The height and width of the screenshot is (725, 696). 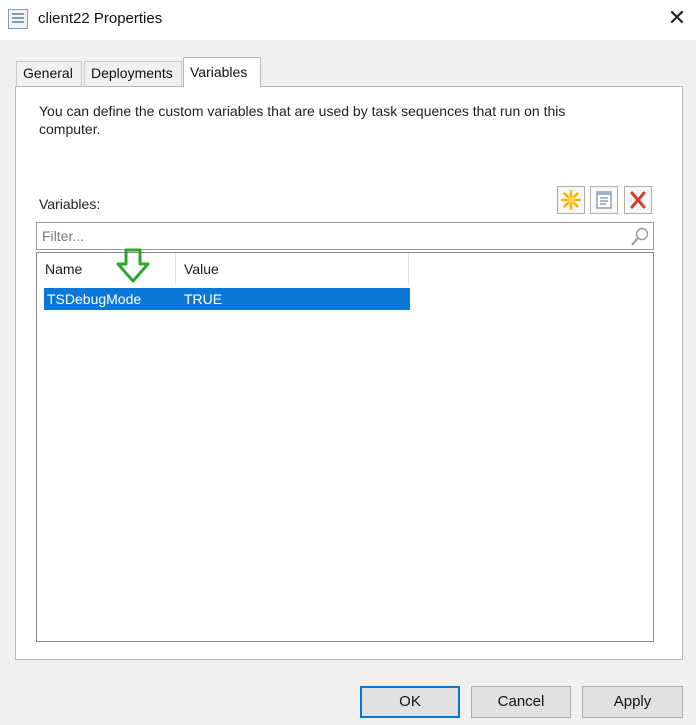 I want to click on delete-x-icon, so click(x=638, y=200).